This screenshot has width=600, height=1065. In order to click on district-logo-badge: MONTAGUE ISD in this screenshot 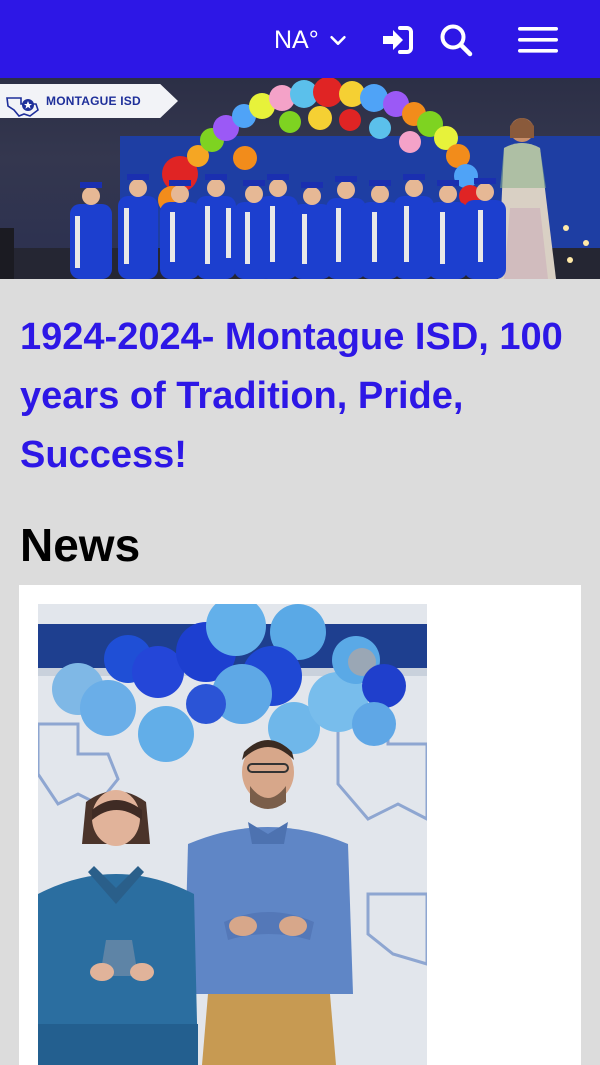, I will do `click(89, 101)`.